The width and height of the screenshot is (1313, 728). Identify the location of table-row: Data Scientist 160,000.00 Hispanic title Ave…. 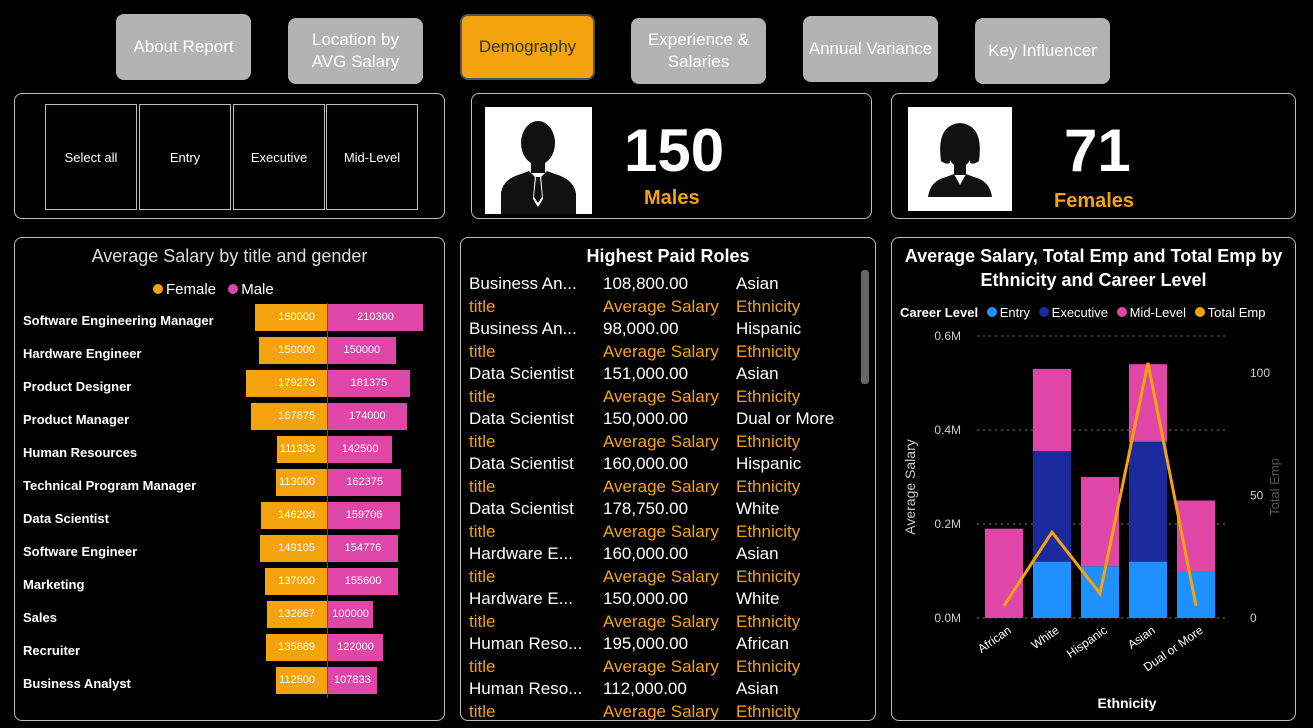
(664, 476).